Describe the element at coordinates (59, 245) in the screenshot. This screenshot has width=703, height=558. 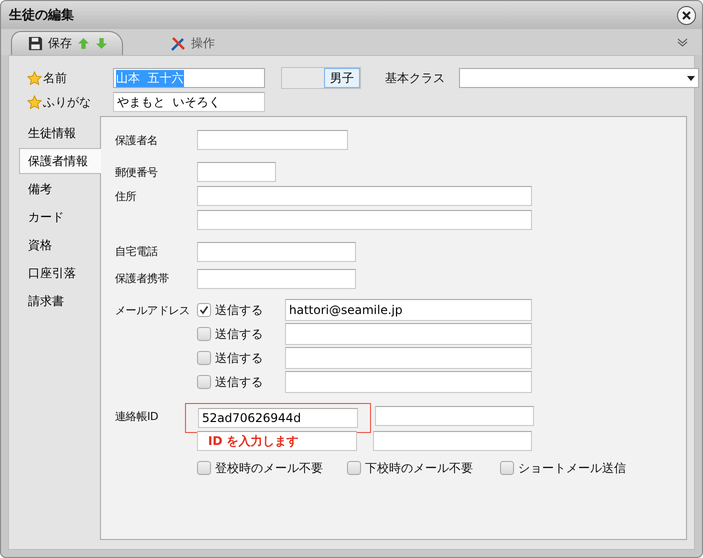
I see `side-tab: 資格` at that location.